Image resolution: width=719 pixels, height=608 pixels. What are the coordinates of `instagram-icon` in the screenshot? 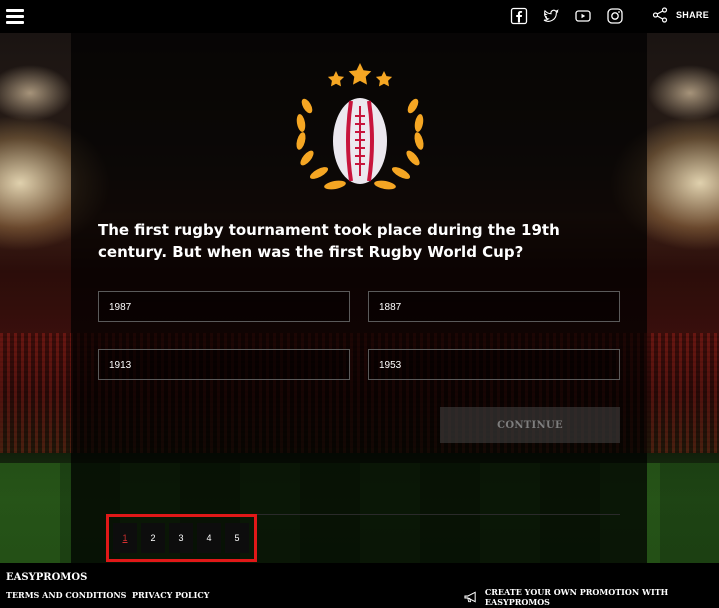 It's located at (615, 16).